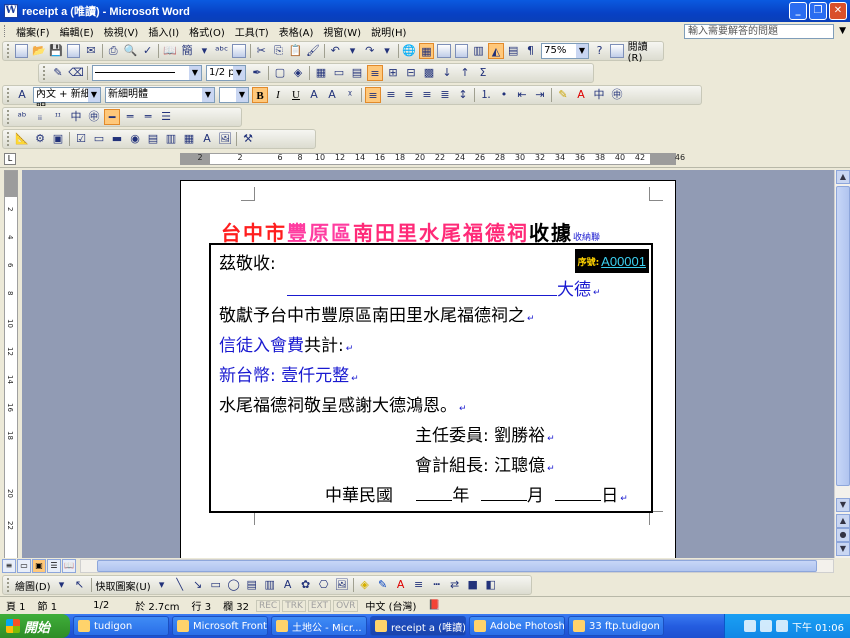 Image resolution: width=850 pixels, height=638 pixels. I want to click on start-button: 開始, so click(35, 626).